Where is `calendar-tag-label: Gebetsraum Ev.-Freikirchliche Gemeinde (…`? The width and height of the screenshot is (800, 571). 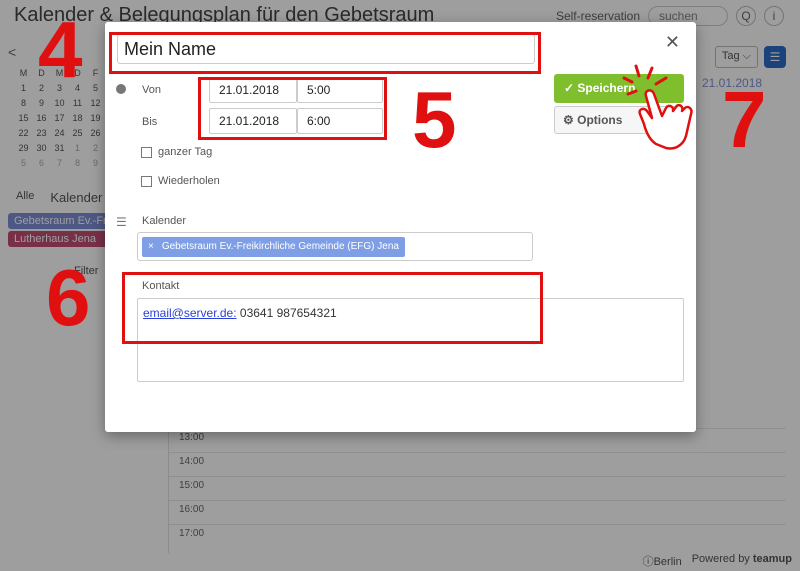
calendar-tag-label: Gebetsraum Ev.-Freikirchliche Gemeinde (… is located at coordinates (280, 246).